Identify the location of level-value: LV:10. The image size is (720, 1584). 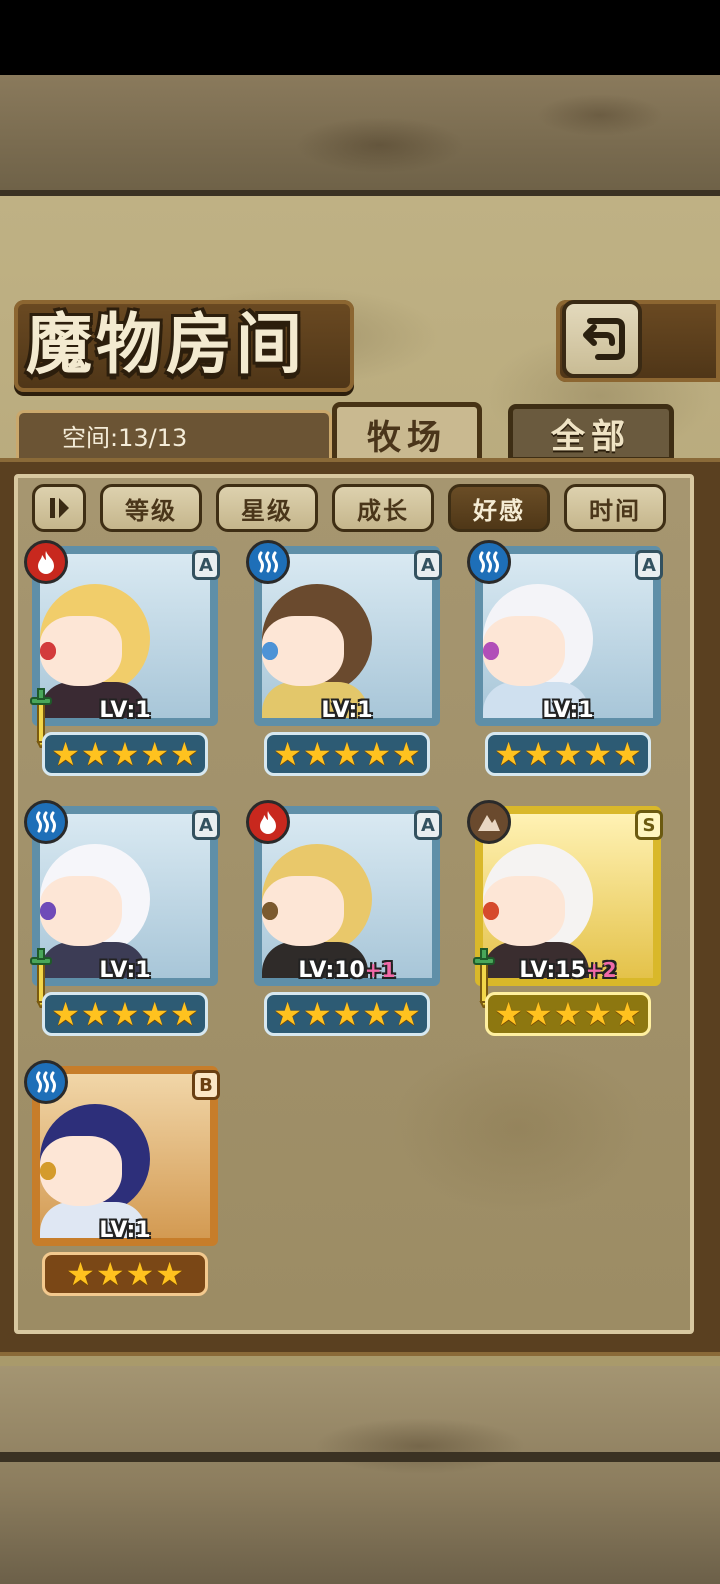
(331, 970).